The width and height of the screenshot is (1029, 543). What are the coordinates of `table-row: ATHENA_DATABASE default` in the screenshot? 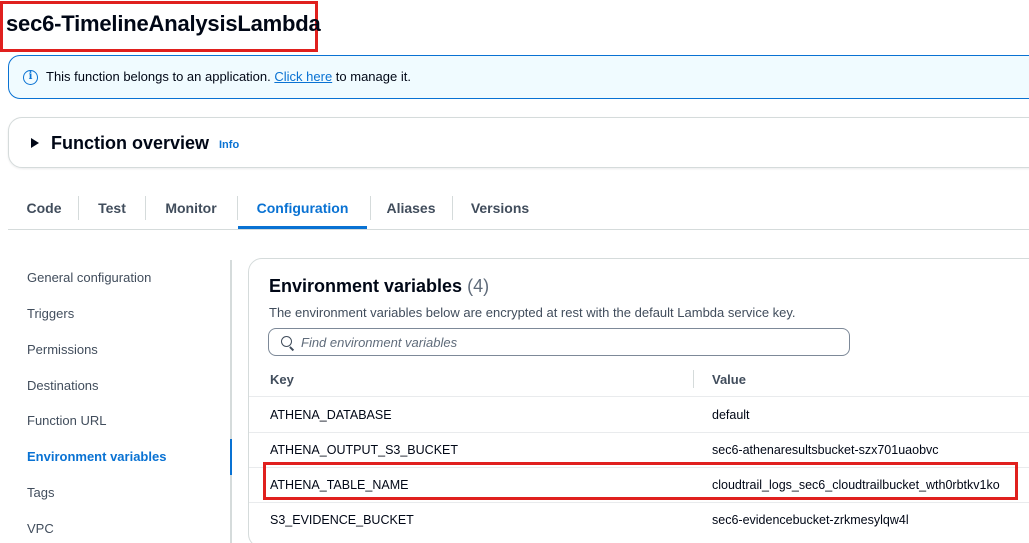 It's located at (639, 415).